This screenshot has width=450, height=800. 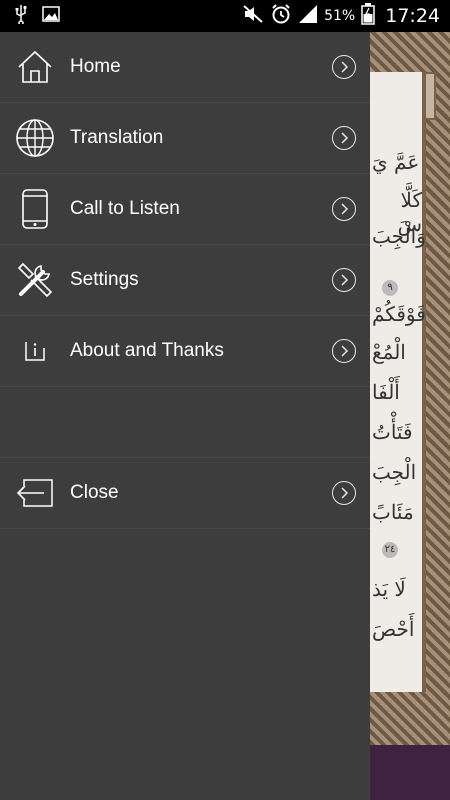 I want to click on menu-spacer, so click(x=185, y=422).